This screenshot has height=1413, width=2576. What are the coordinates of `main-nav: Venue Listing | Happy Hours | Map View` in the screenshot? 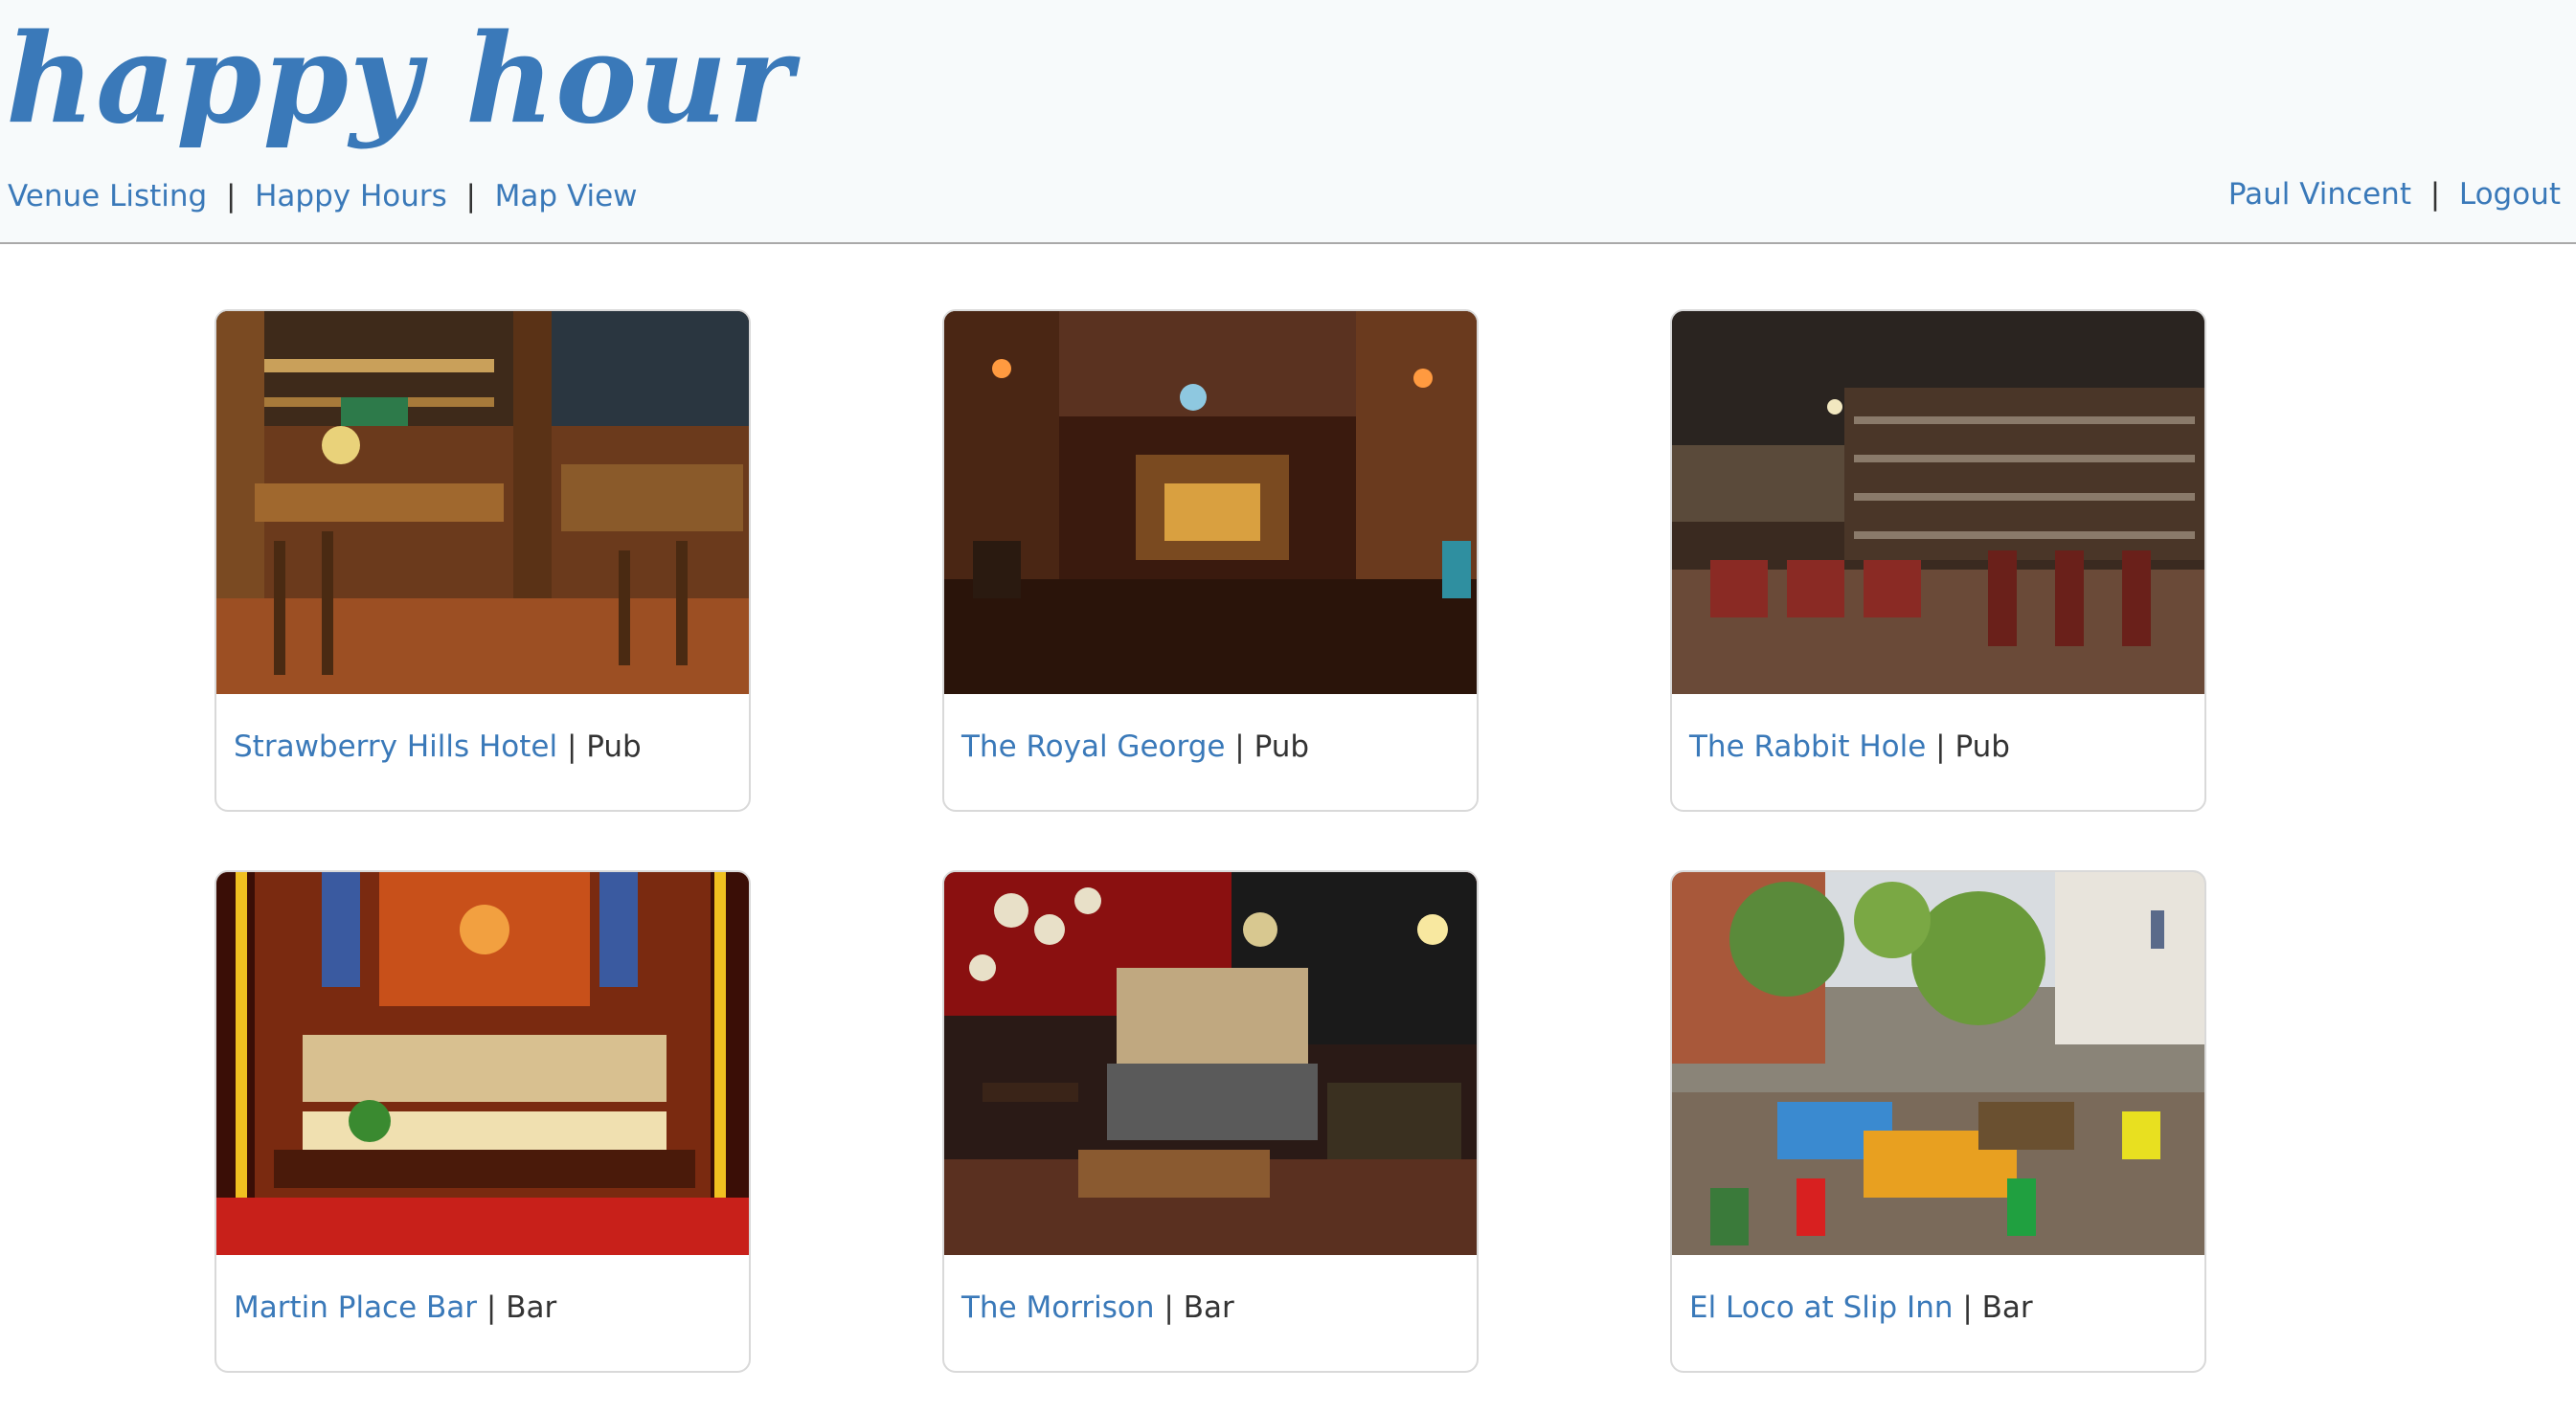 It's located at (323, 196).